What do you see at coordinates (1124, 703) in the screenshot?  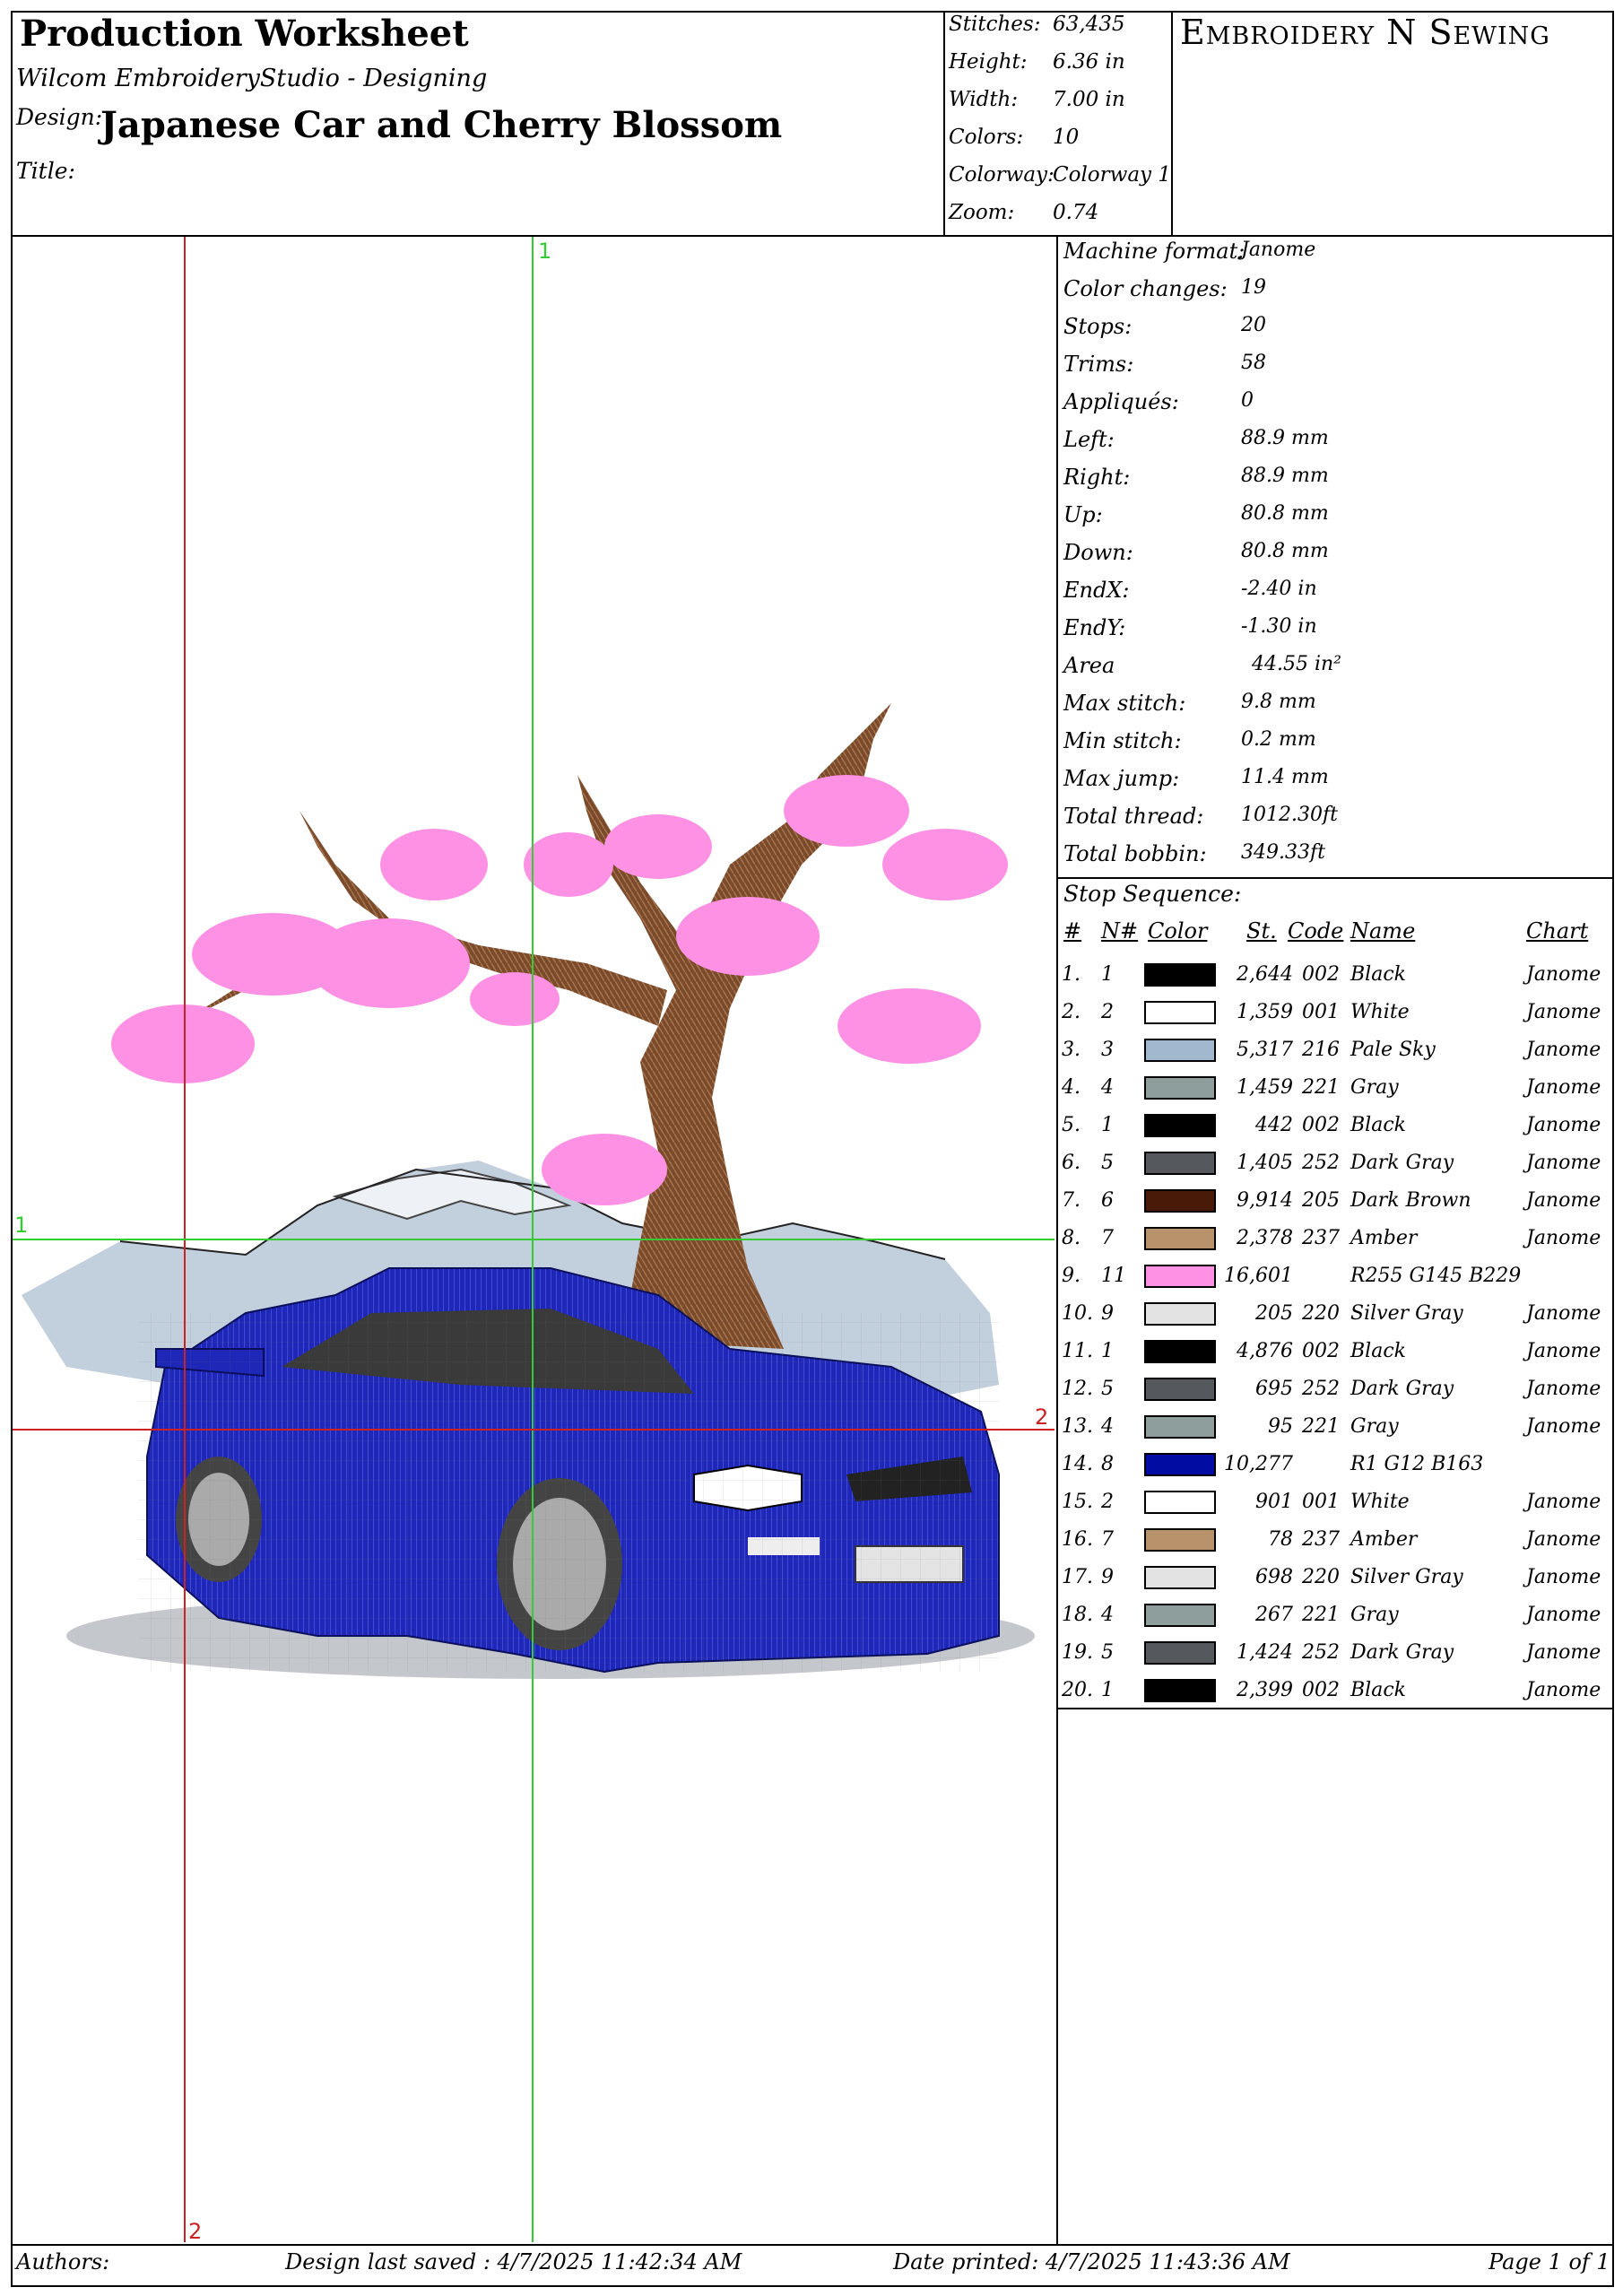 I see `info-label: Max stitch:` at bounding box center [1124, 703].